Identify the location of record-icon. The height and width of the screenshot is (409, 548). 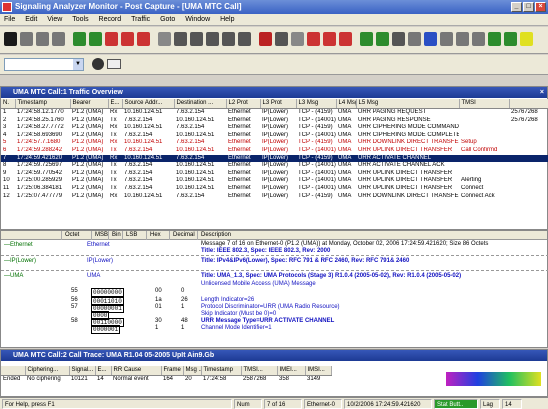
(10, 39).